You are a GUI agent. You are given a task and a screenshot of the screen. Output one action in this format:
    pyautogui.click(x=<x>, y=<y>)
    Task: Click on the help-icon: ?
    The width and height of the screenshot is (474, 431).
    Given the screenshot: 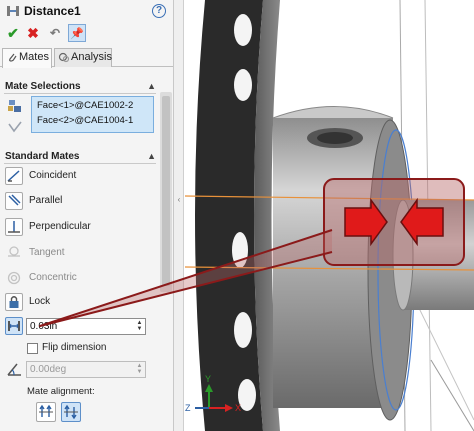 What is the action you would take?
    pyautogui.click(x=159, y=11)
    